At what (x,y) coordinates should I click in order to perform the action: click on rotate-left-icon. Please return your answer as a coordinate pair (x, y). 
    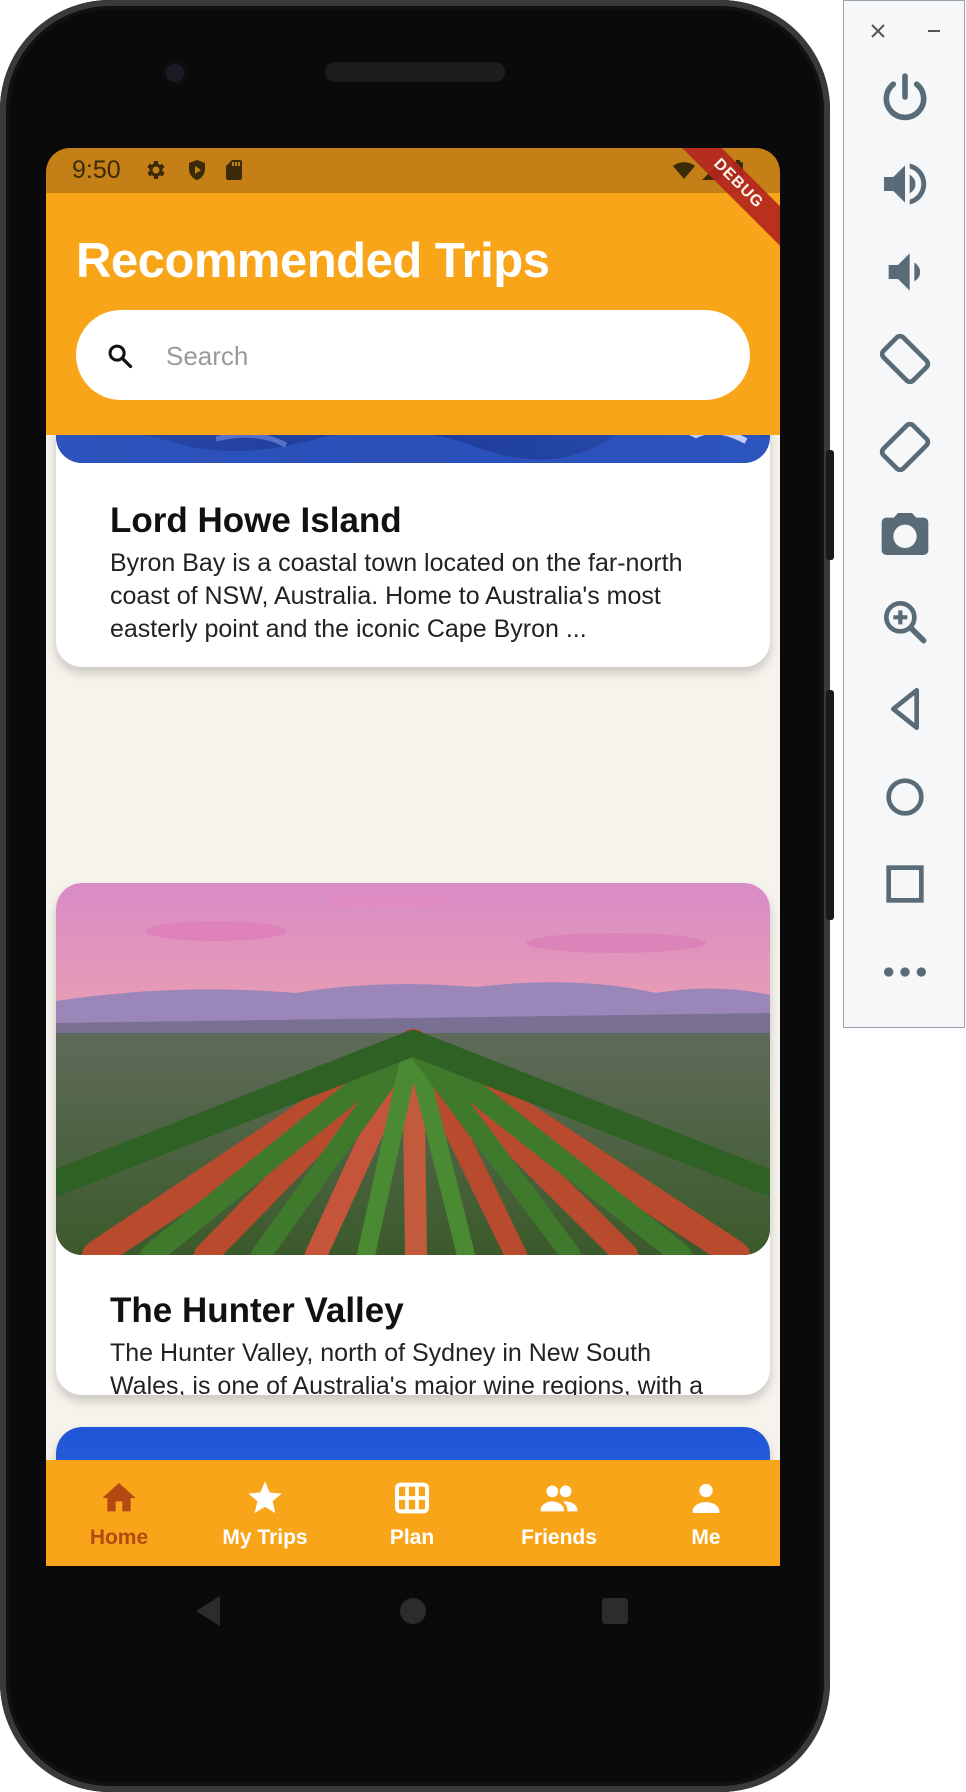
    Looking at the image, I should click on (905, 359).